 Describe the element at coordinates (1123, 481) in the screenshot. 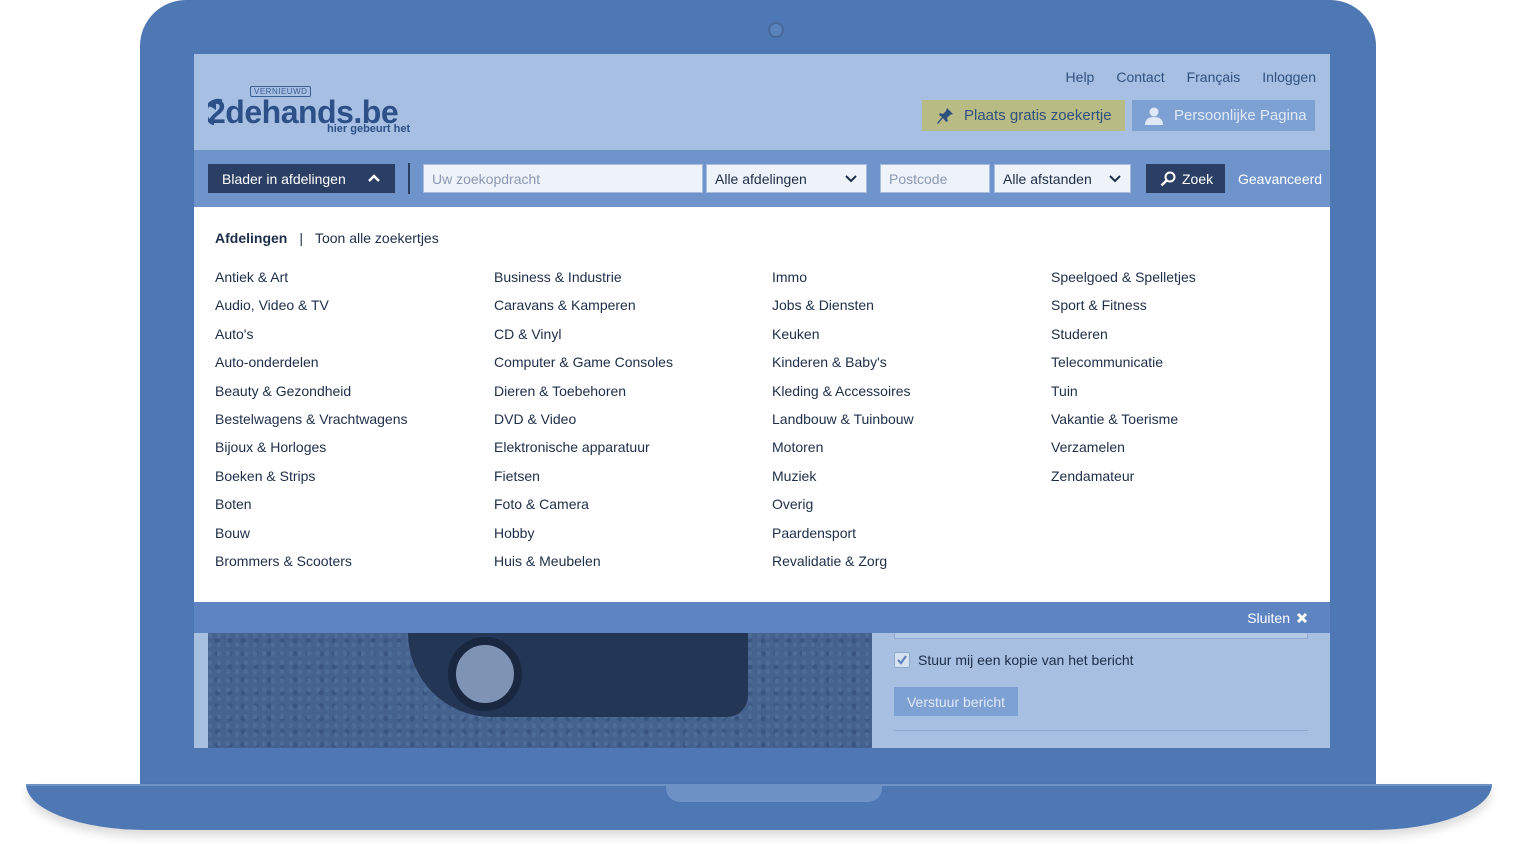

I see `category-link: Zendamateur` at that location.